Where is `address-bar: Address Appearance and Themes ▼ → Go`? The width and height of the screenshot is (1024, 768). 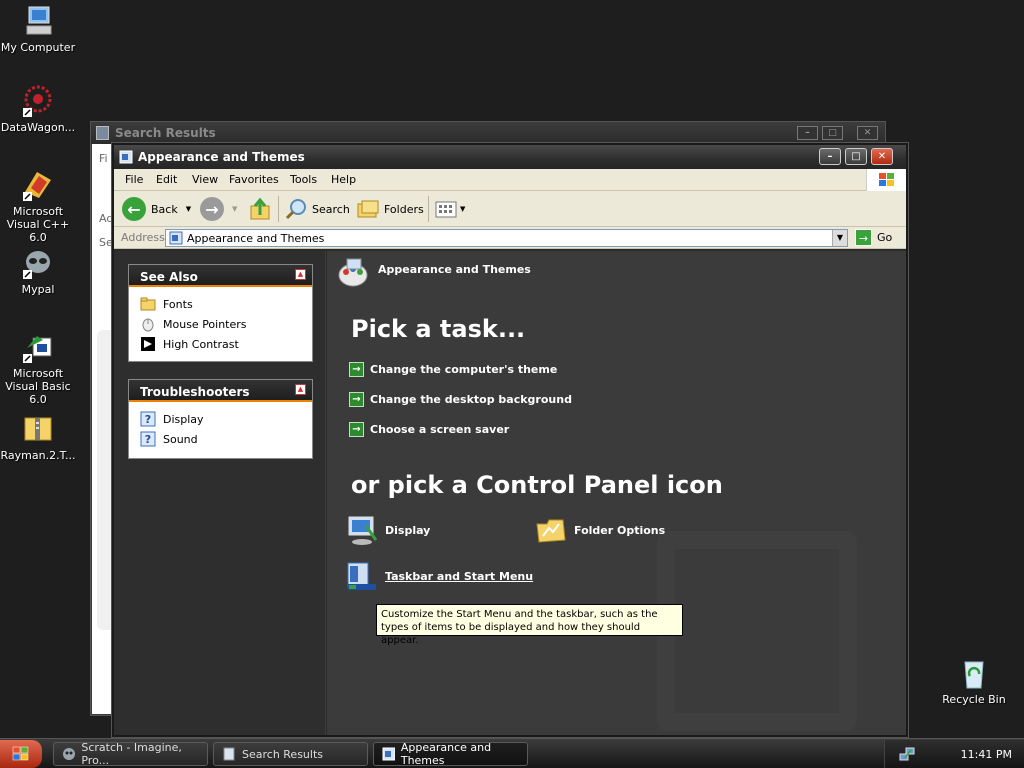
address-bar: Address Appearance and Themes ▼ → Go is located at coordinates (510, 238).